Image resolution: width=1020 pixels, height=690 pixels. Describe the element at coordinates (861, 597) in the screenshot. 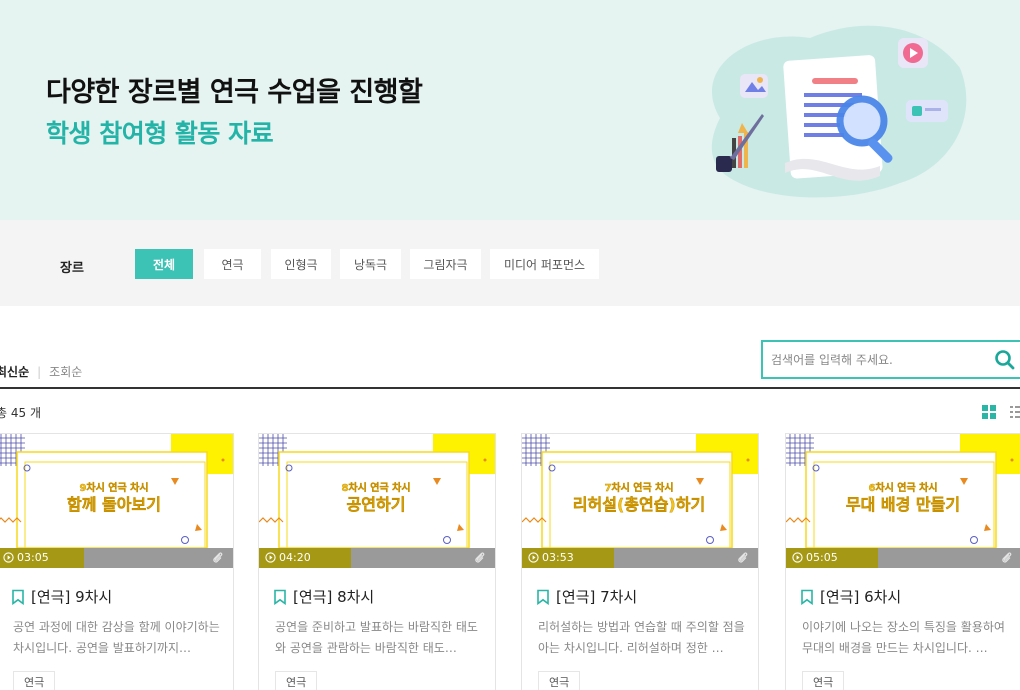

I see `lesson-title-text: [연극] 6차시` at that location.